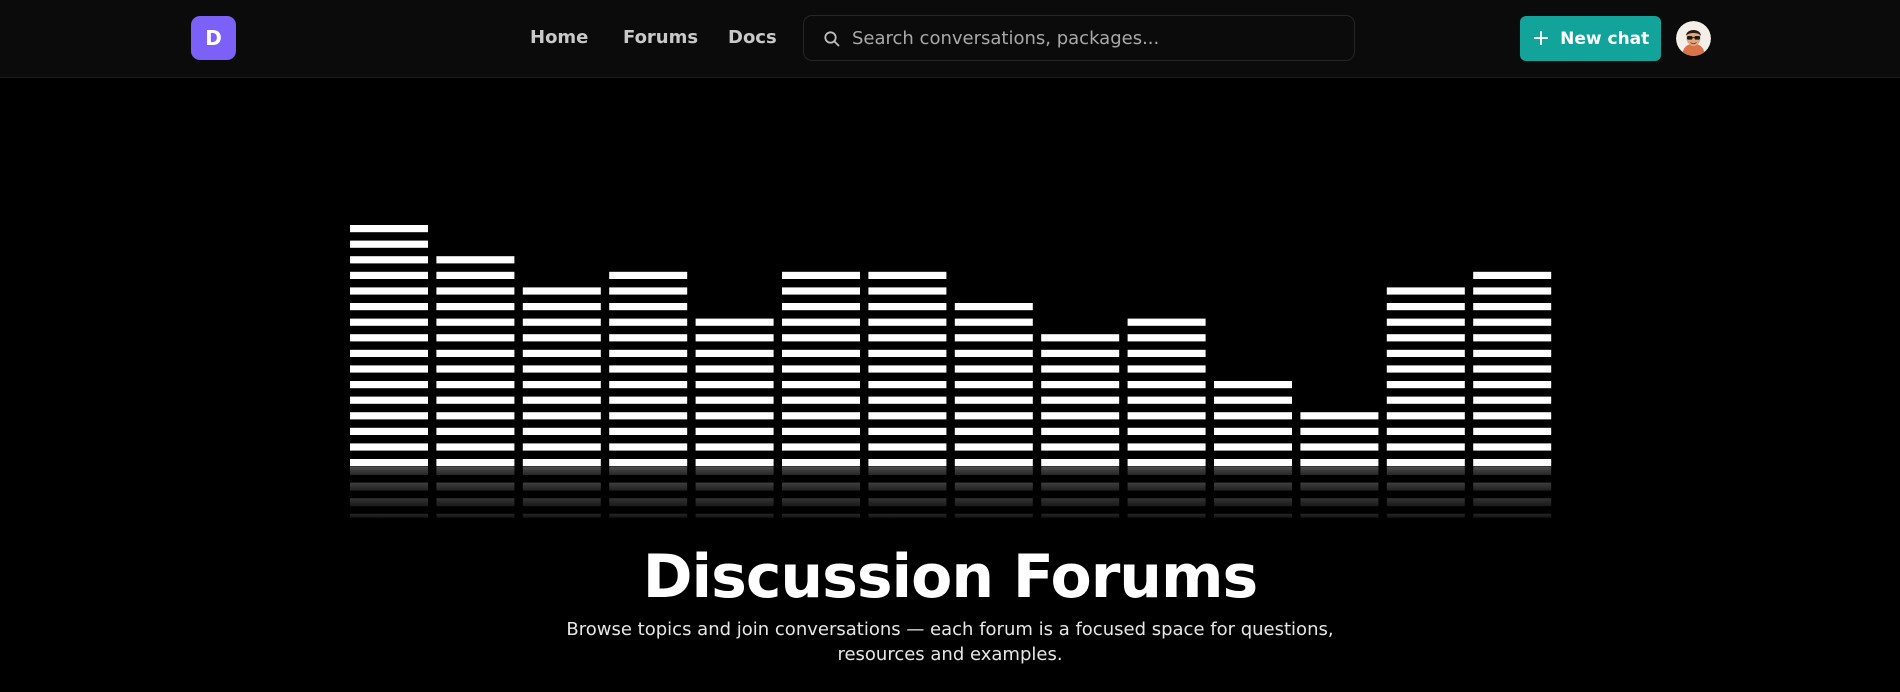 The image size is (1900, 692). Describe the element at coordinates (559, 38) in the screenshot. I see `nav-home-link: Home` at that location.